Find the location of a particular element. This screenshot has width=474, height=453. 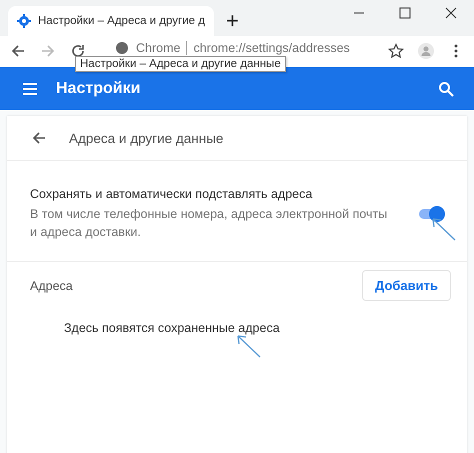

new-tab-button: + is located at coordinates (232, 21).